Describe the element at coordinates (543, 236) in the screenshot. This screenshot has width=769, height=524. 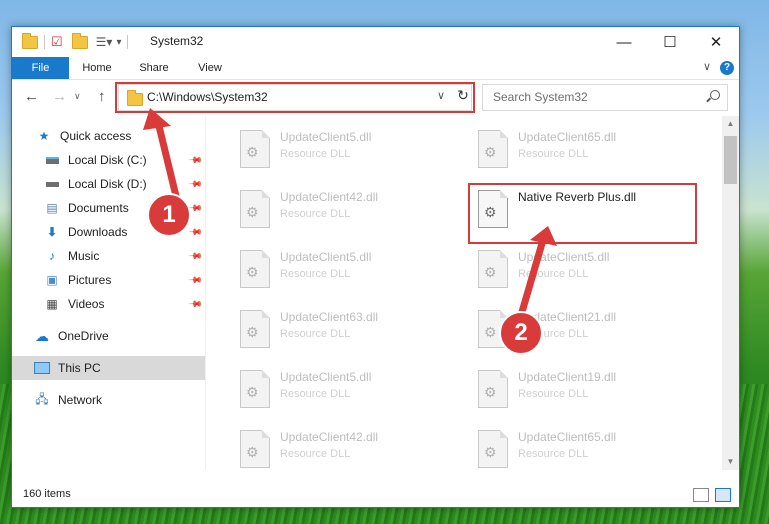
I see `arrow-2-head` at that location.